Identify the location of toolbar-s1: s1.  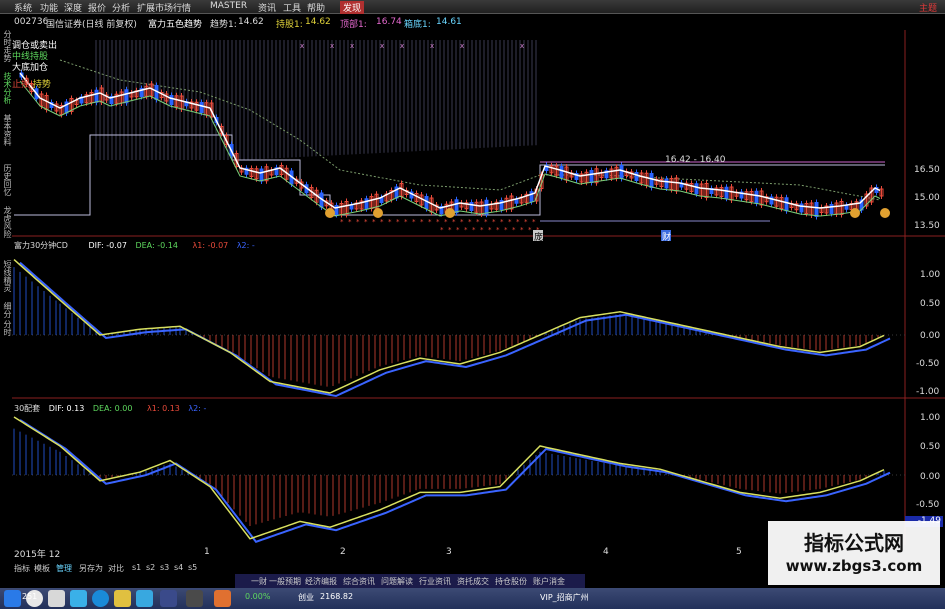
(136, 567).